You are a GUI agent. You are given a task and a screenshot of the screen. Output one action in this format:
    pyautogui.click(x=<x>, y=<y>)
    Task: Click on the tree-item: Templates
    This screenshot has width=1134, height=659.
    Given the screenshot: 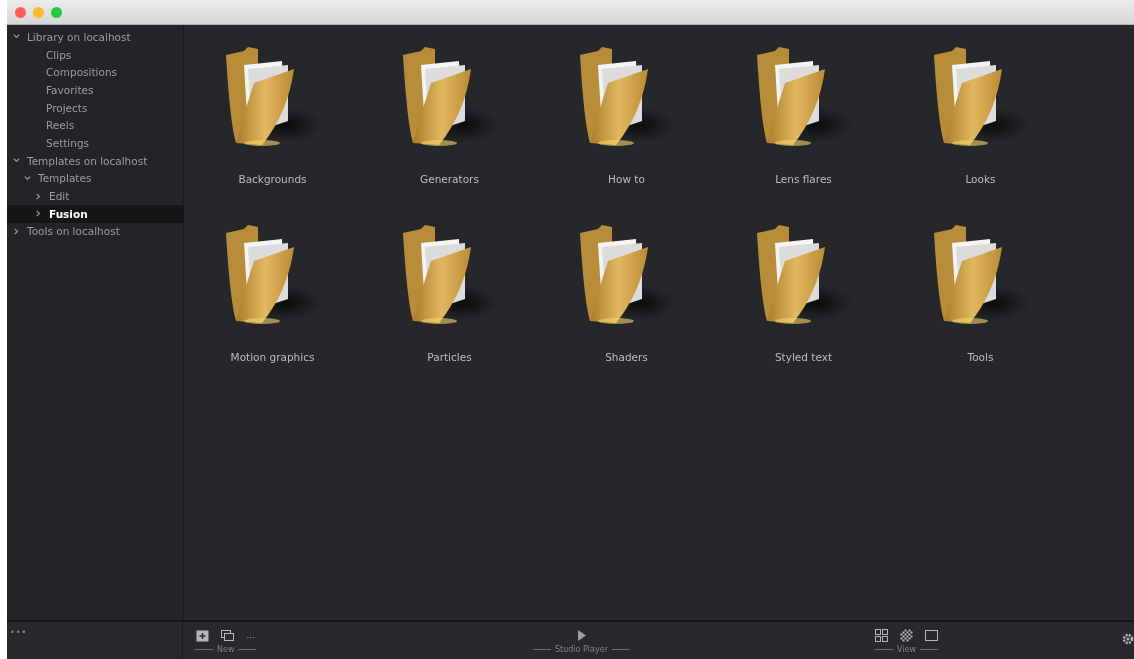 What is the action you would take?
    pyautogui.click(x=95, y=178)
    